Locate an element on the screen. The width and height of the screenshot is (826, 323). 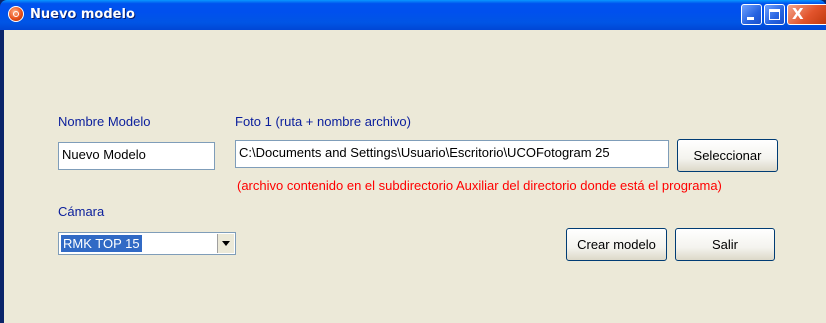
create-model-button: Crear modelo is located at coordinates (616, 244).